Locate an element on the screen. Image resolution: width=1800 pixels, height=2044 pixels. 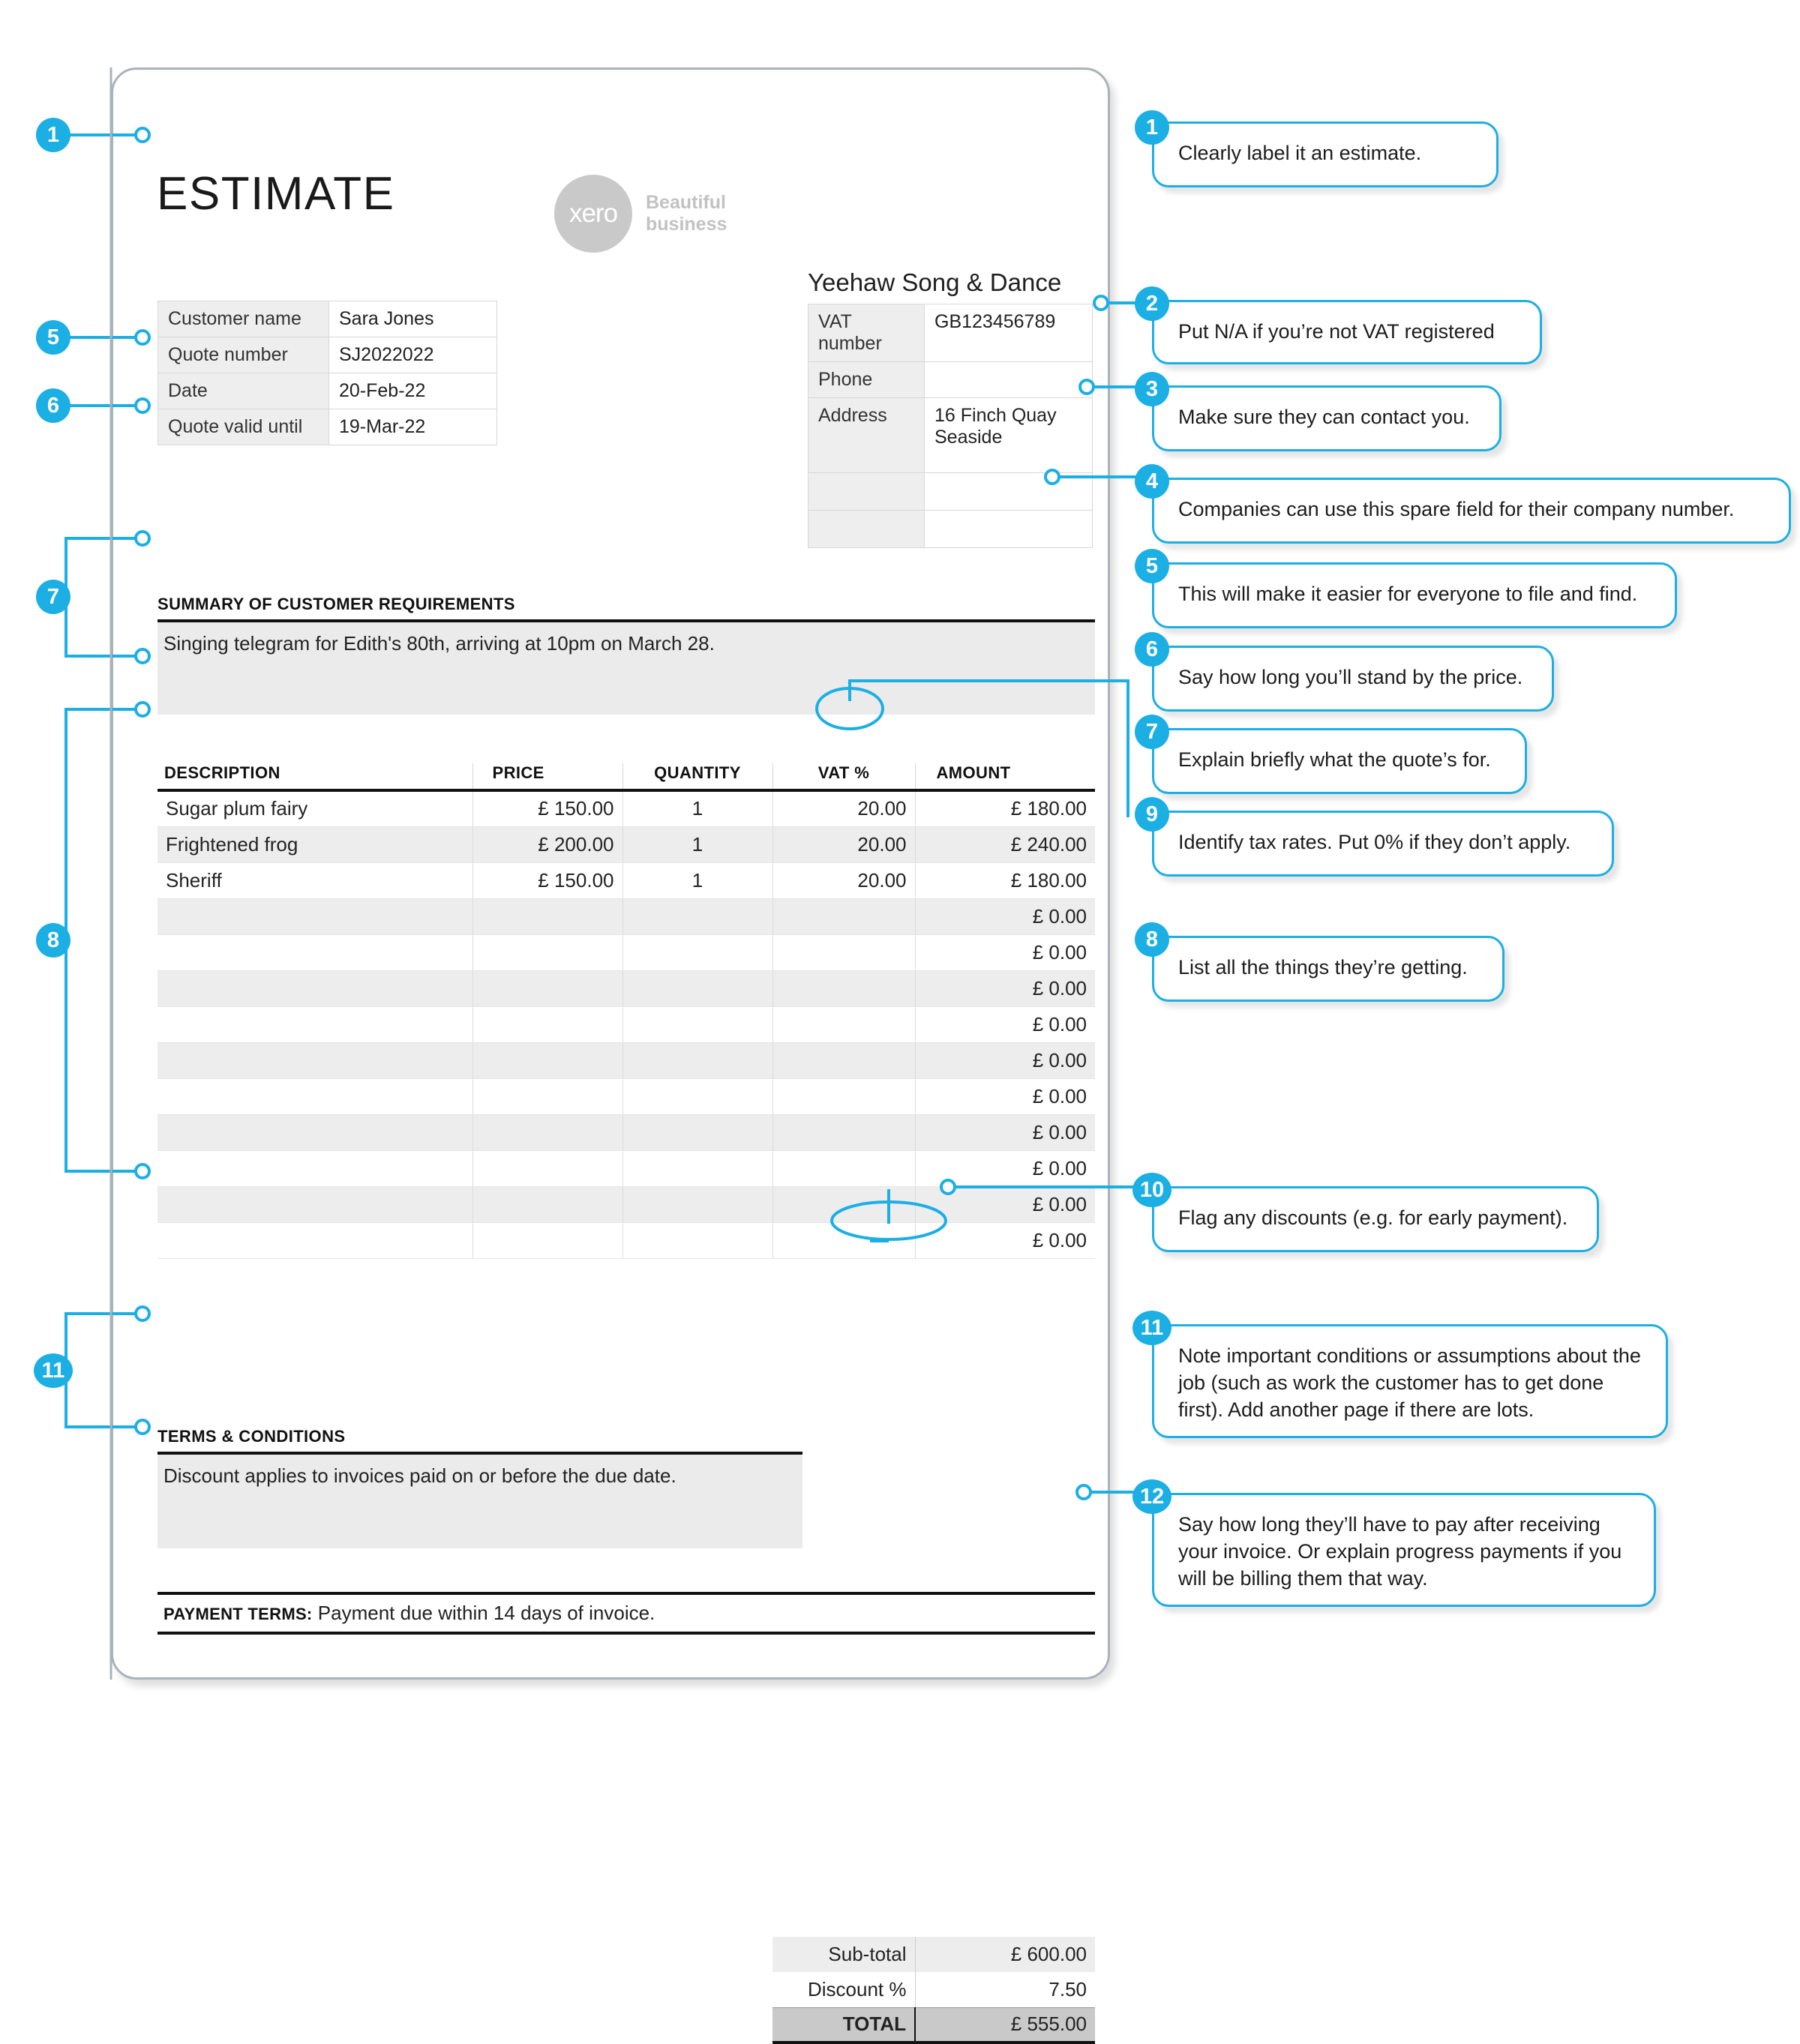
table-row: Quote valid until 19-Mar-22 is located at coordinates (327, 427).